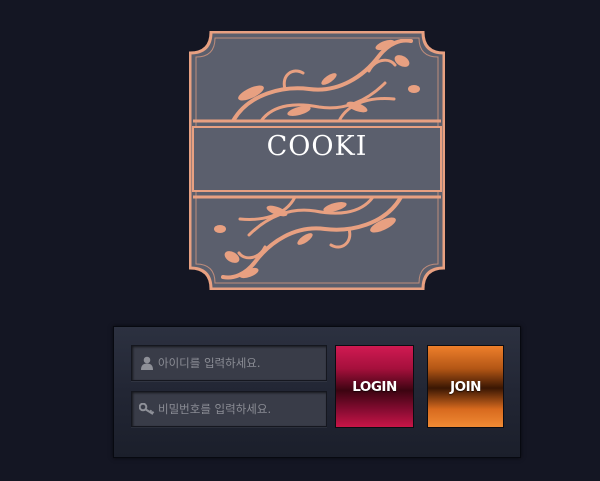 This screenshot has width=600, height=481. What do you see at coordinates (374, 386) in the screenshot?
I see `login-button: LOGIN` at bounding box center [374, 386].